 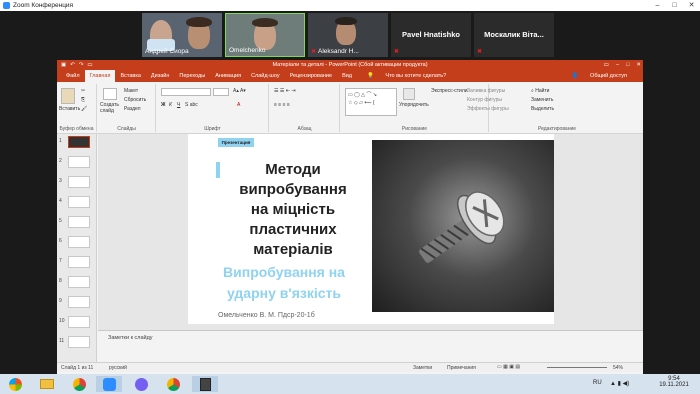 I want to click on format-painter-icon: 🖌, so click(x=84, y=109).